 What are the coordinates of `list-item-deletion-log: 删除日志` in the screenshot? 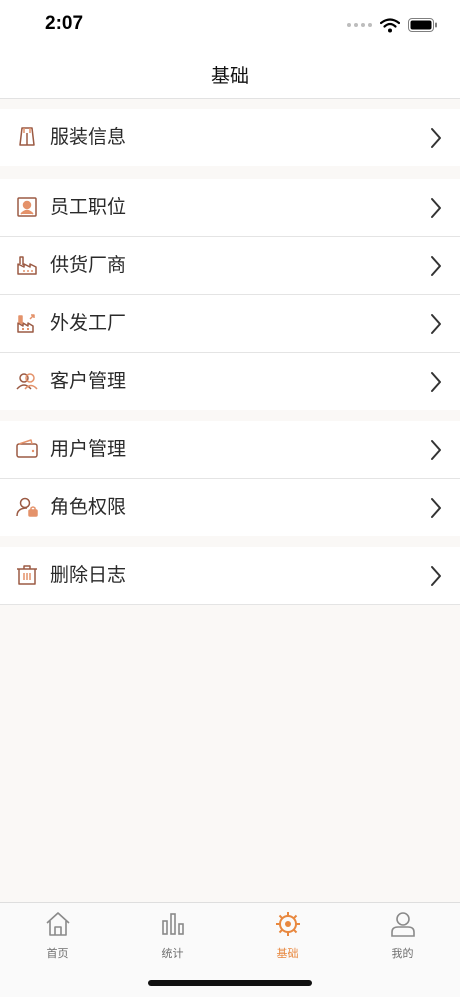 It's located at (230, 575).